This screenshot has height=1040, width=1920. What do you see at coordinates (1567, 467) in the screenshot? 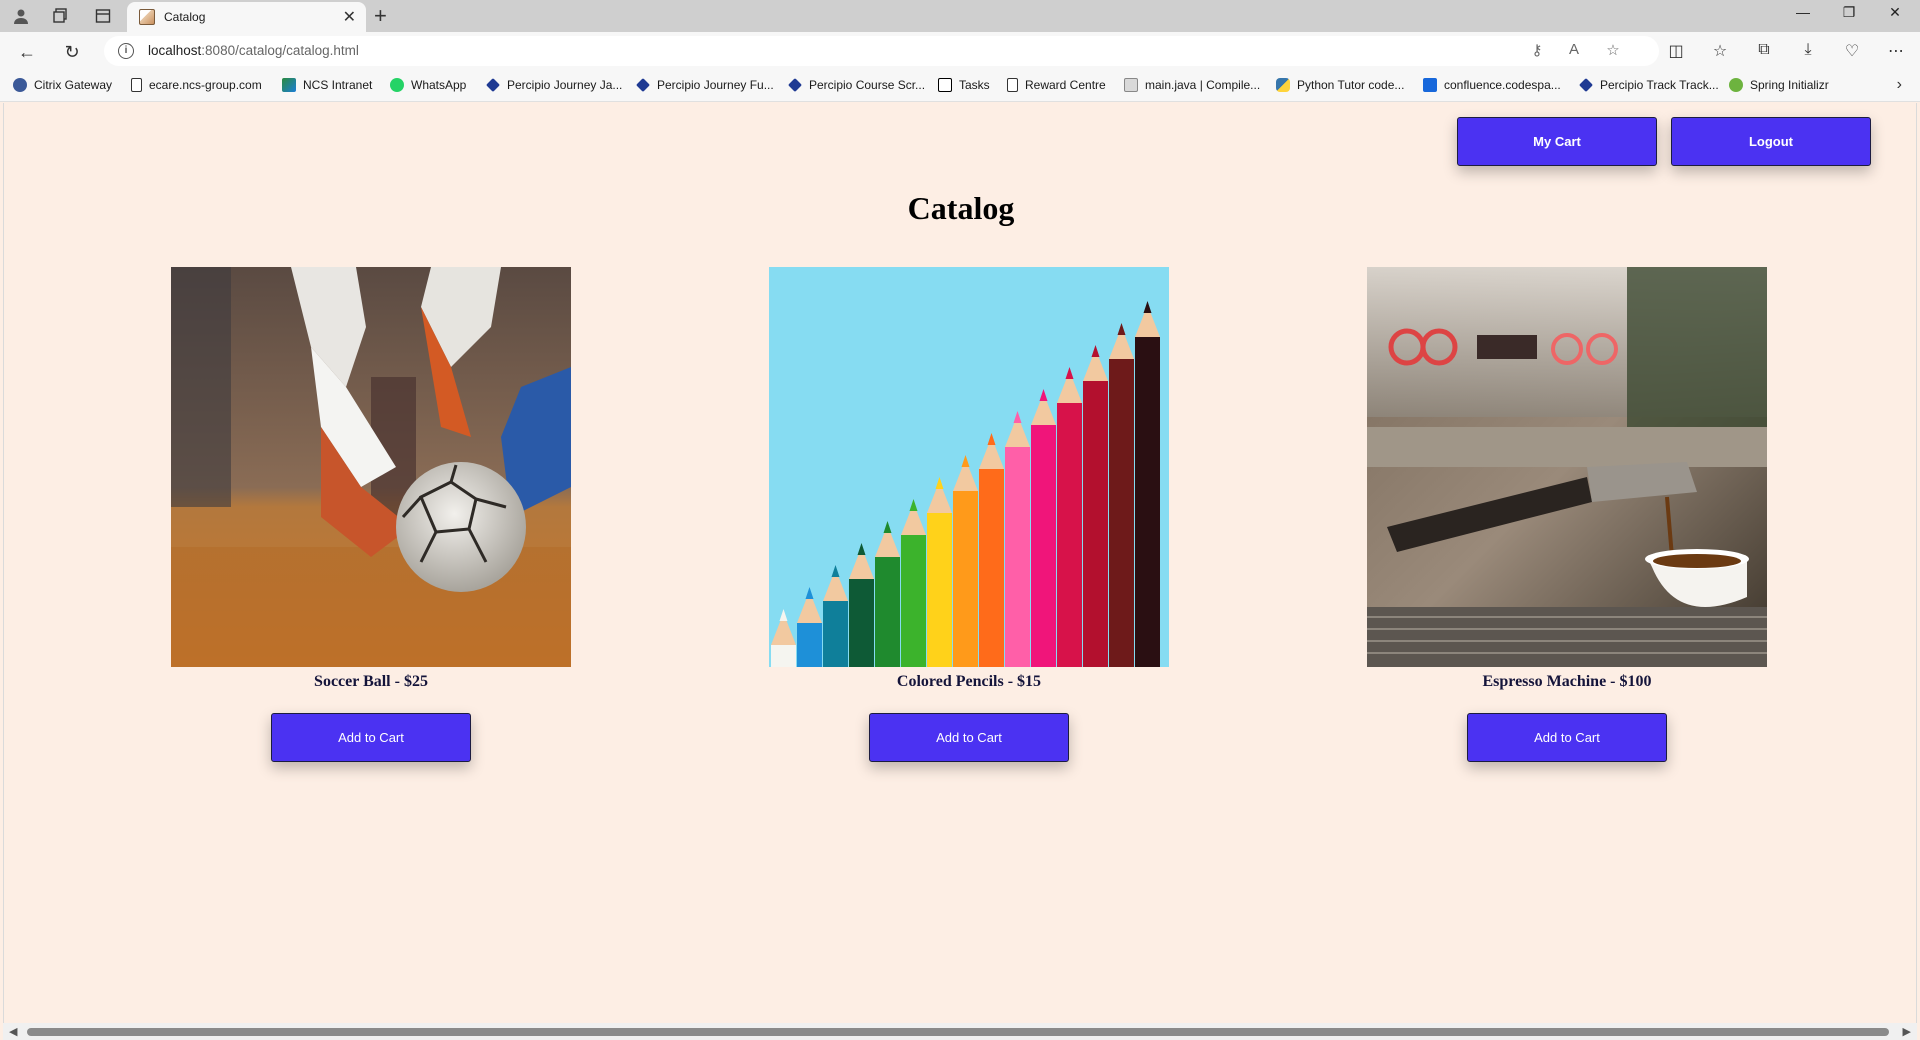
I see `espresso-machine-image` at bounding box center [1567, 467].